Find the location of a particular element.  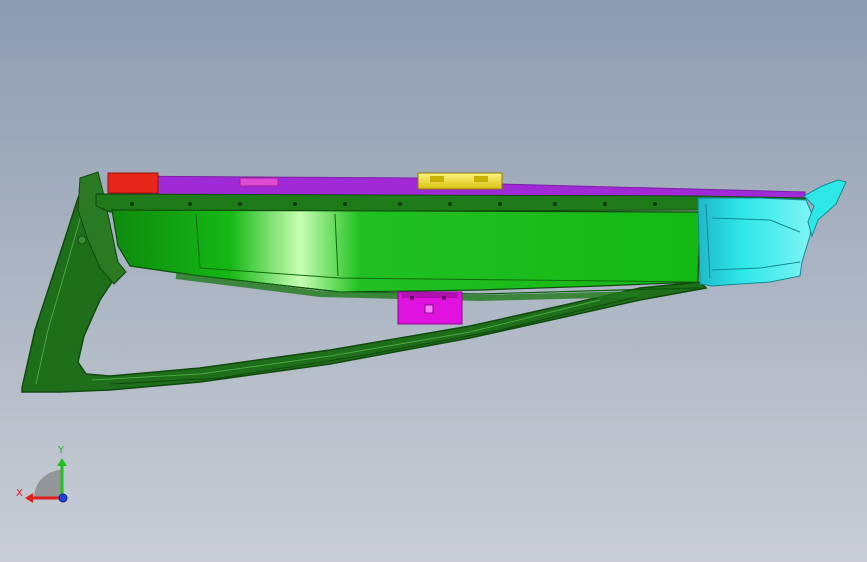

red-block is located at coordinates (133, 183).